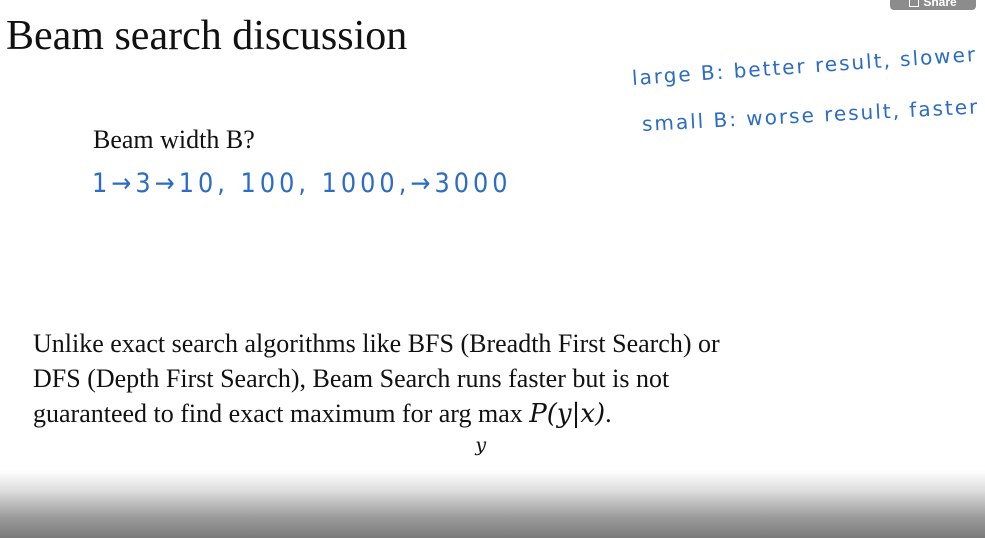 This screenshot has width=985, height=538. I want to click on handwritten-beam-width-values: 1→3→10, 100, 1000,→3000, so click(302, 183).